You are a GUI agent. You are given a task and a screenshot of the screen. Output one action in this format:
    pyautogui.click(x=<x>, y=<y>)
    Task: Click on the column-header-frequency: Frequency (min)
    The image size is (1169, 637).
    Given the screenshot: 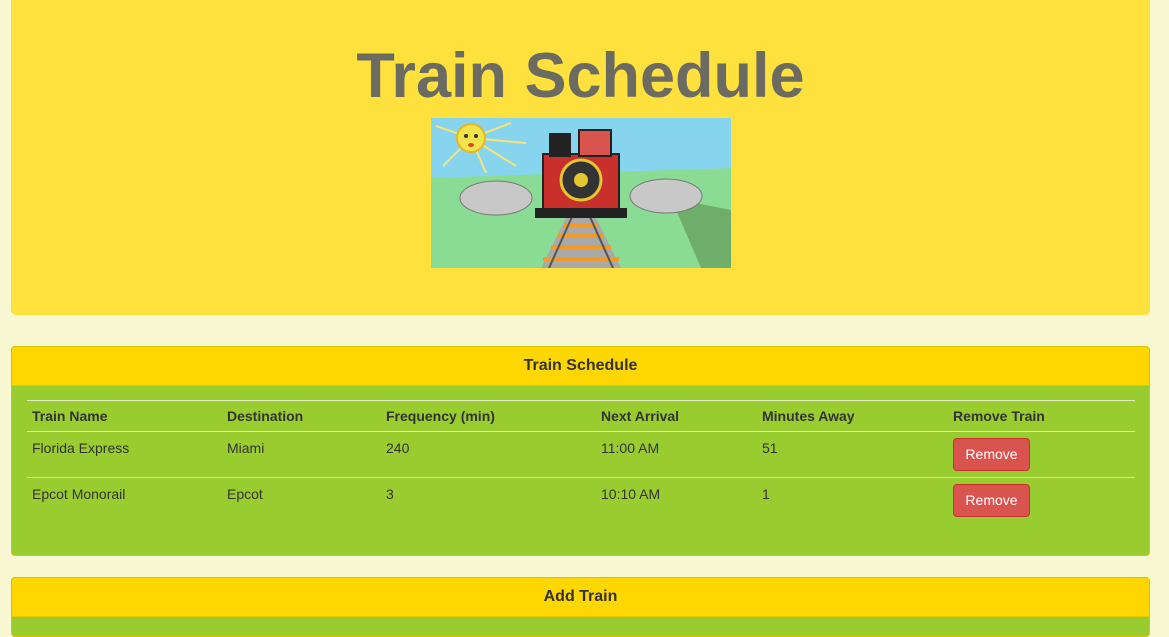 What is the action you would take?
    pyautogui.click(x=488, y=416)
    